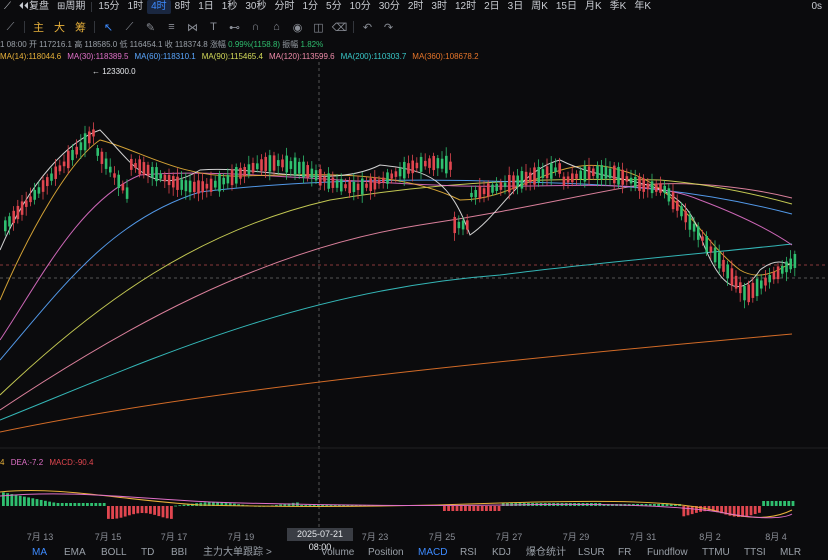 The height and width of the screenshot is (560, 828). What do you see at coordinates (269, 553) in the screenshot?
I see `indicator-tab: >` at bounding box center [269, 553].